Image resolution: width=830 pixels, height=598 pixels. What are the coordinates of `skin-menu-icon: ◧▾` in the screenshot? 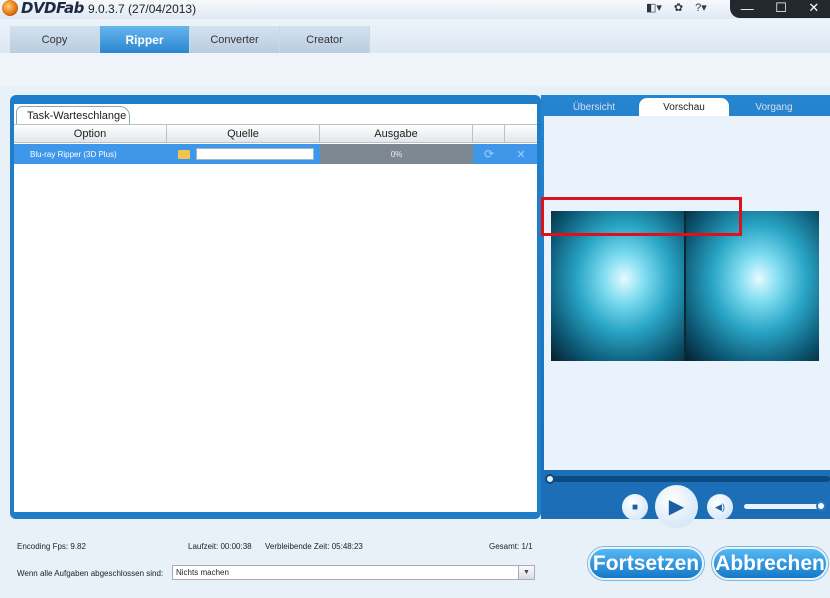 It's located at (654, 7).